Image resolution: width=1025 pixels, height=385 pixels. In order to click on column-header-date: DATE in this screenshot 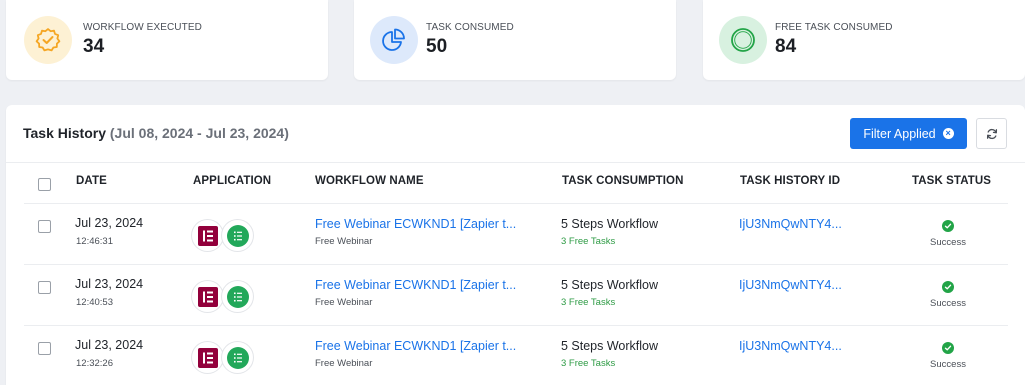, I will do `click(91, 181)`.